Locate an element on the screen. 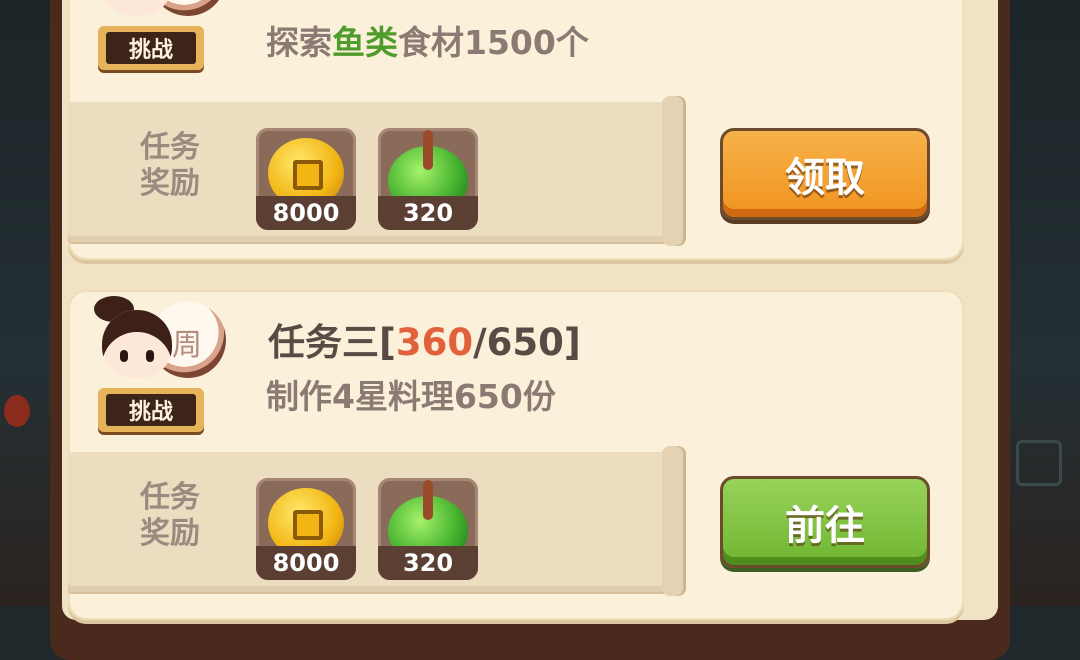  window-decoration is located at coordinates (1039, 463).